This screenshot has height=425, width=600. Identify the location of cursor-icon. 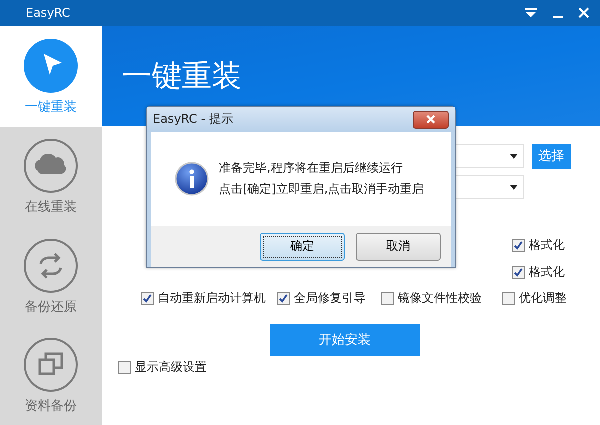
(51, 66).